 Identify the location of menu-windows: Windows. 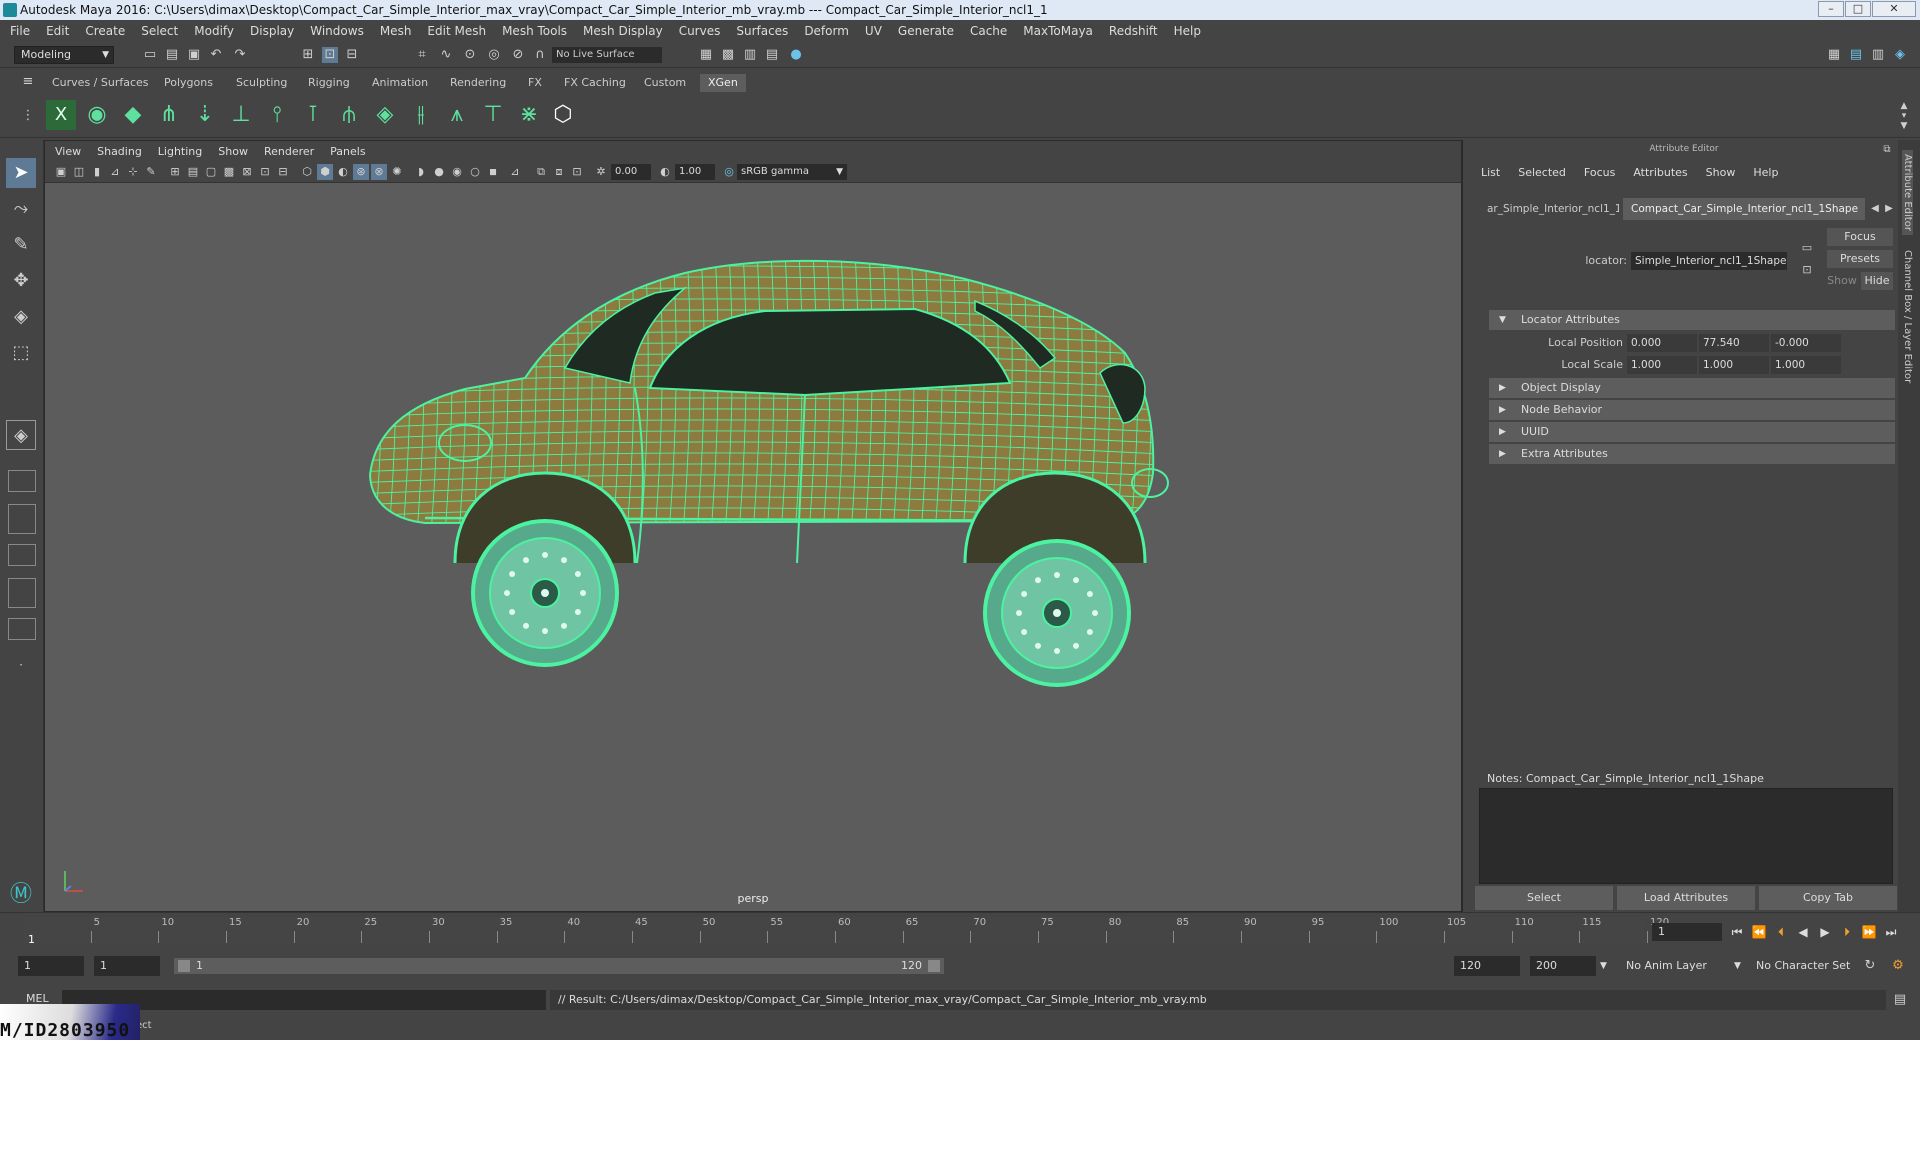
(337, 31).